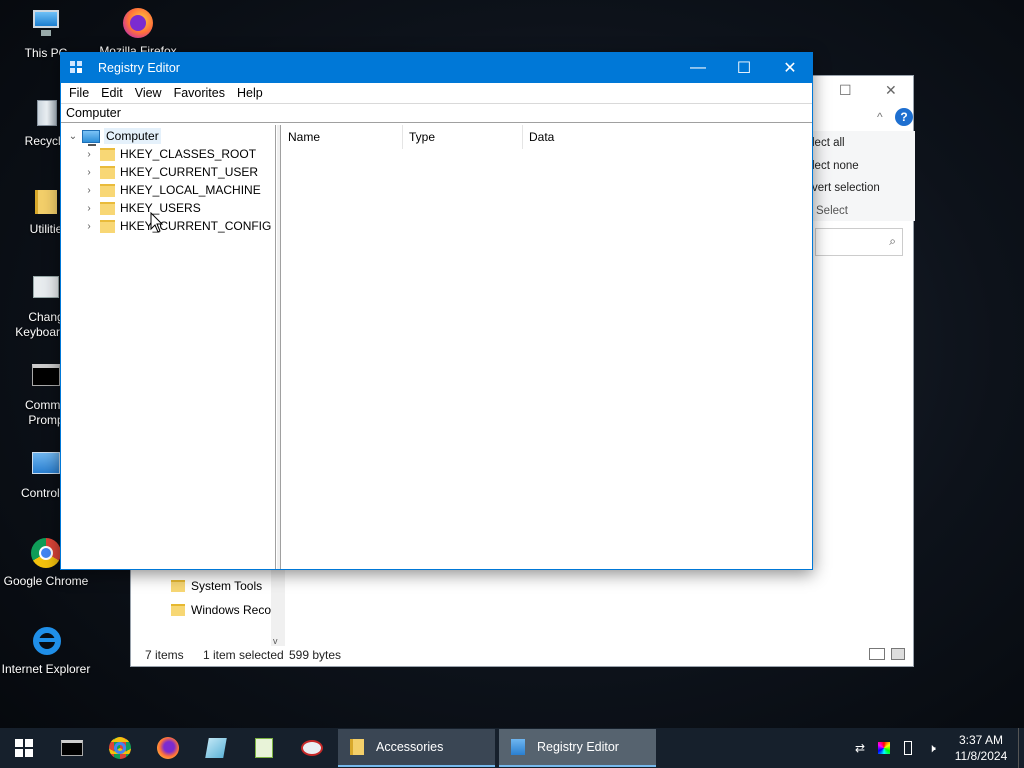  Describe the element at coordinates (892, 241) in the screenshot. I see `search-icon: ⌕` at that location.